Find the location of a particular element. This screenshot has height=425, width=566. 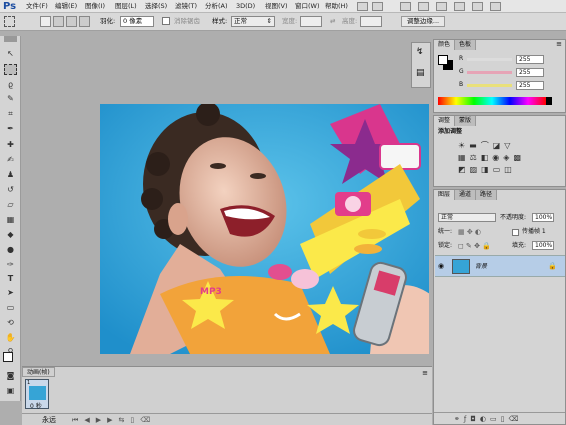

actions-panel-icon: ▤ is located at coordinates (420, 73).